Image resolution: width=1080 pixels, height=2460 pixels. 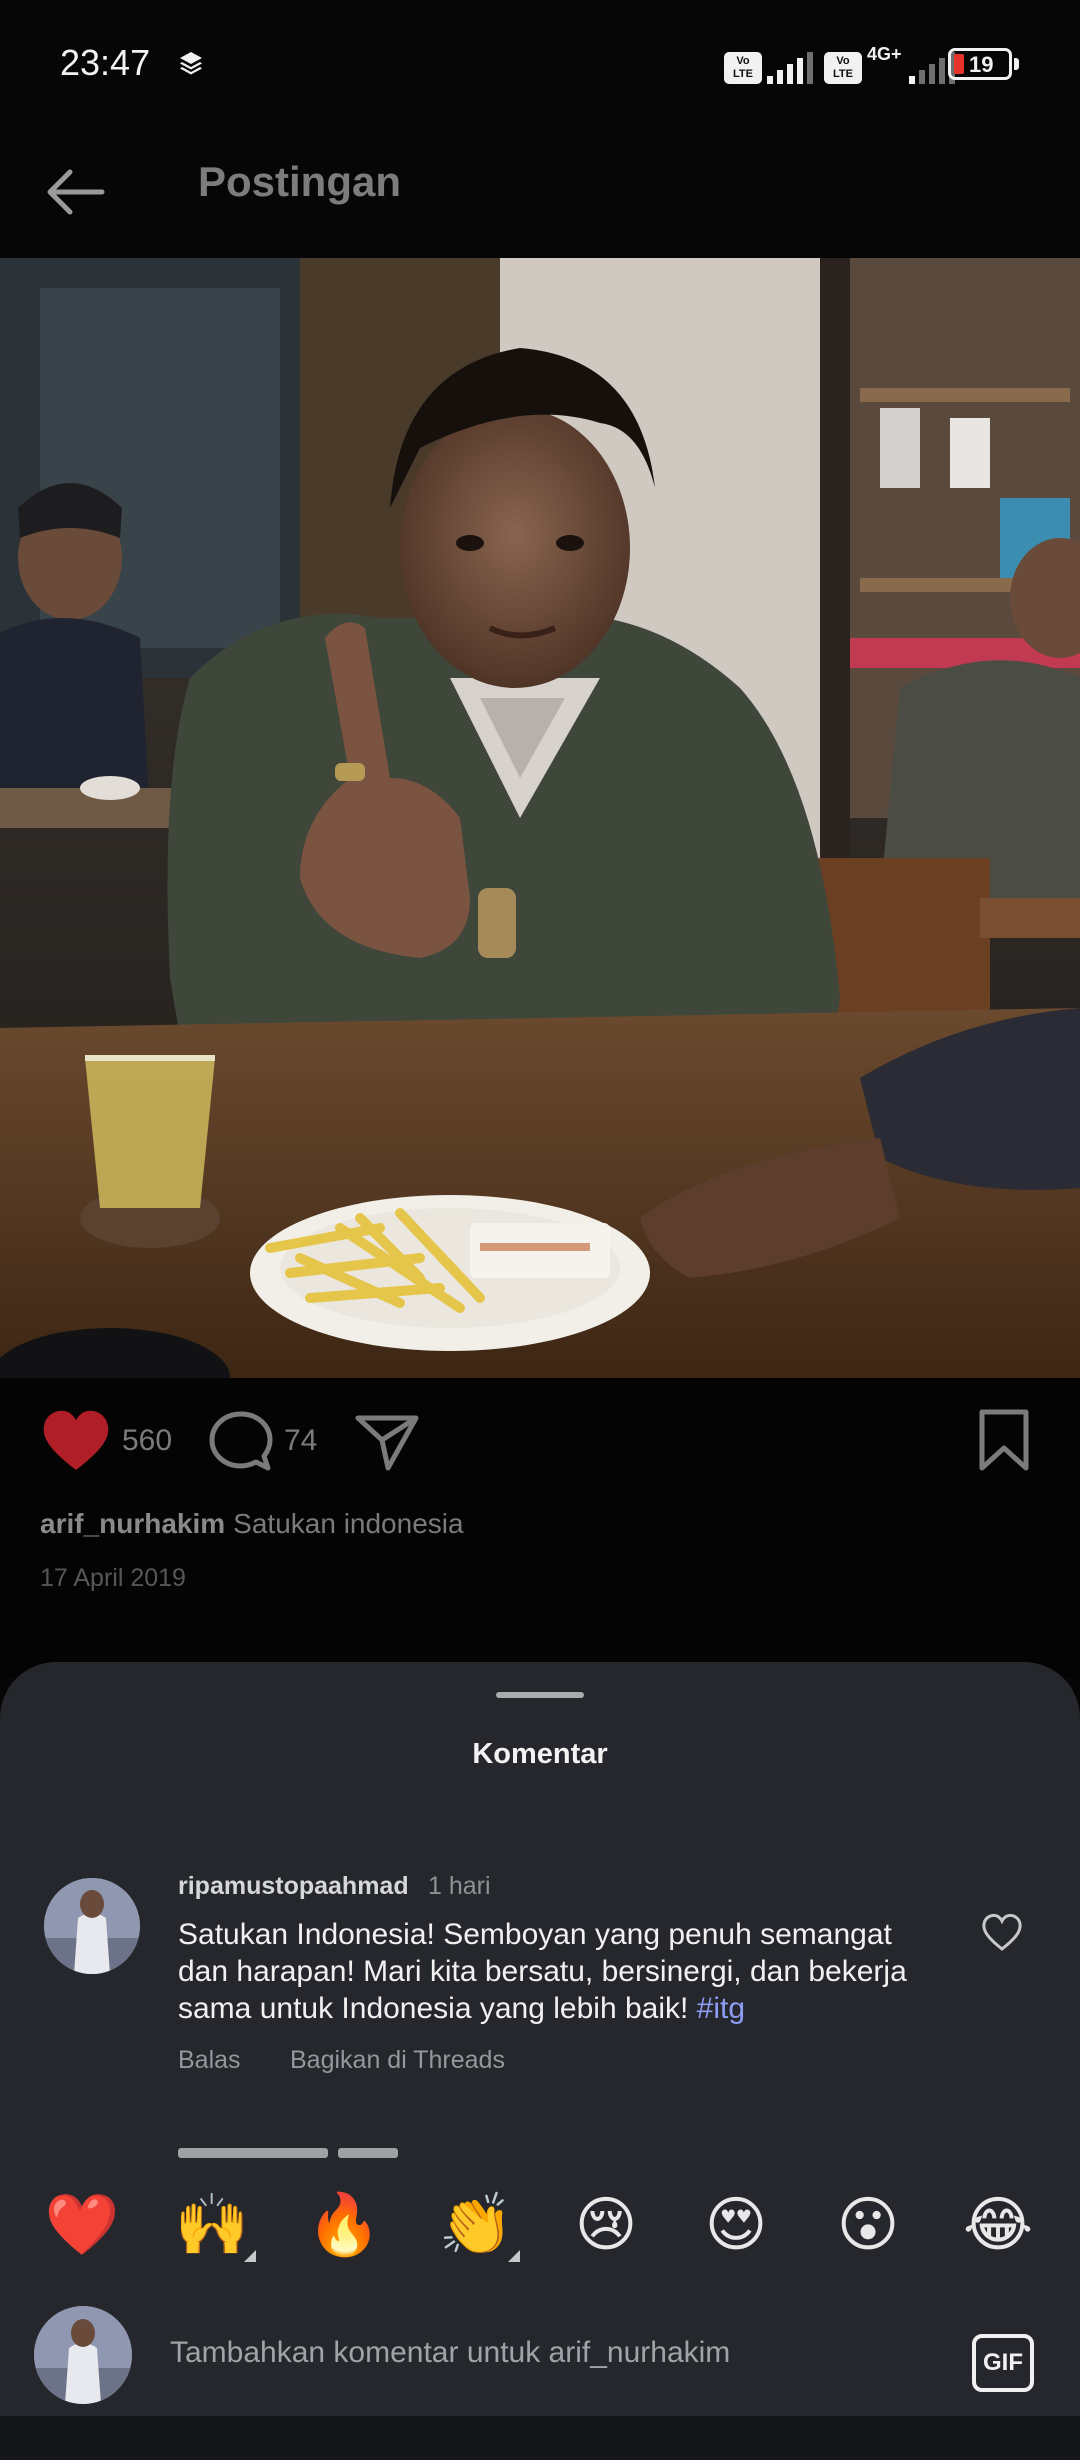 I want to click on emoji-fire: 🔥, so click(x=344, y=2225).